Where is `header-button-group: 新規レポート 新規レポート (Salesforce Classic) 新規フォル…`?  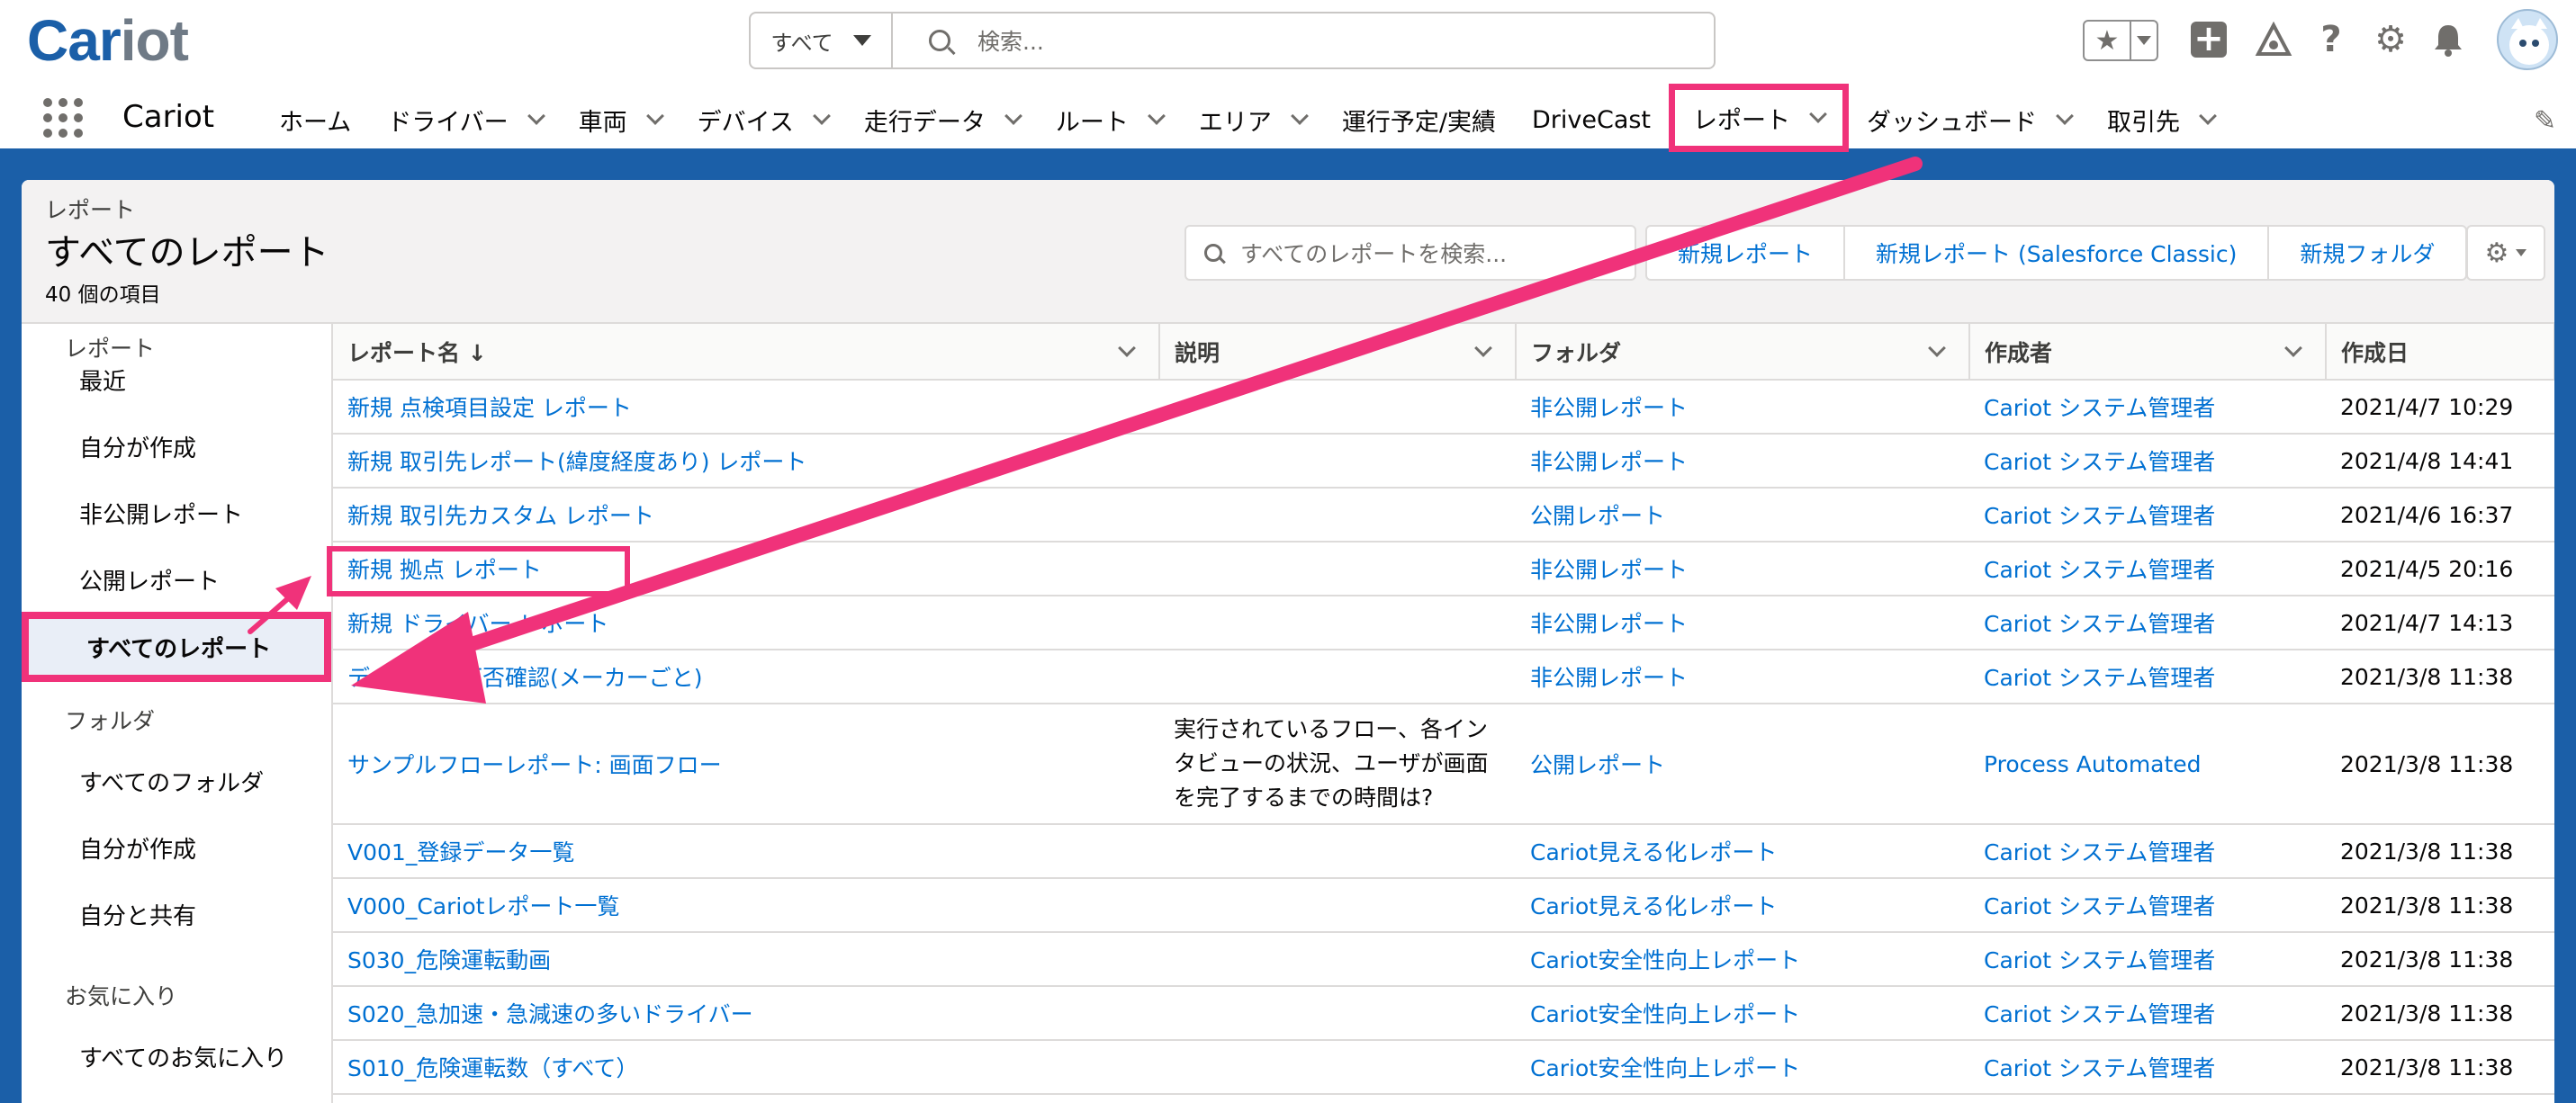
header-button-group: 新規レポート 新規レポート (Salesforce Classic) 新規フォル… is located at coordinates (2056, 253).